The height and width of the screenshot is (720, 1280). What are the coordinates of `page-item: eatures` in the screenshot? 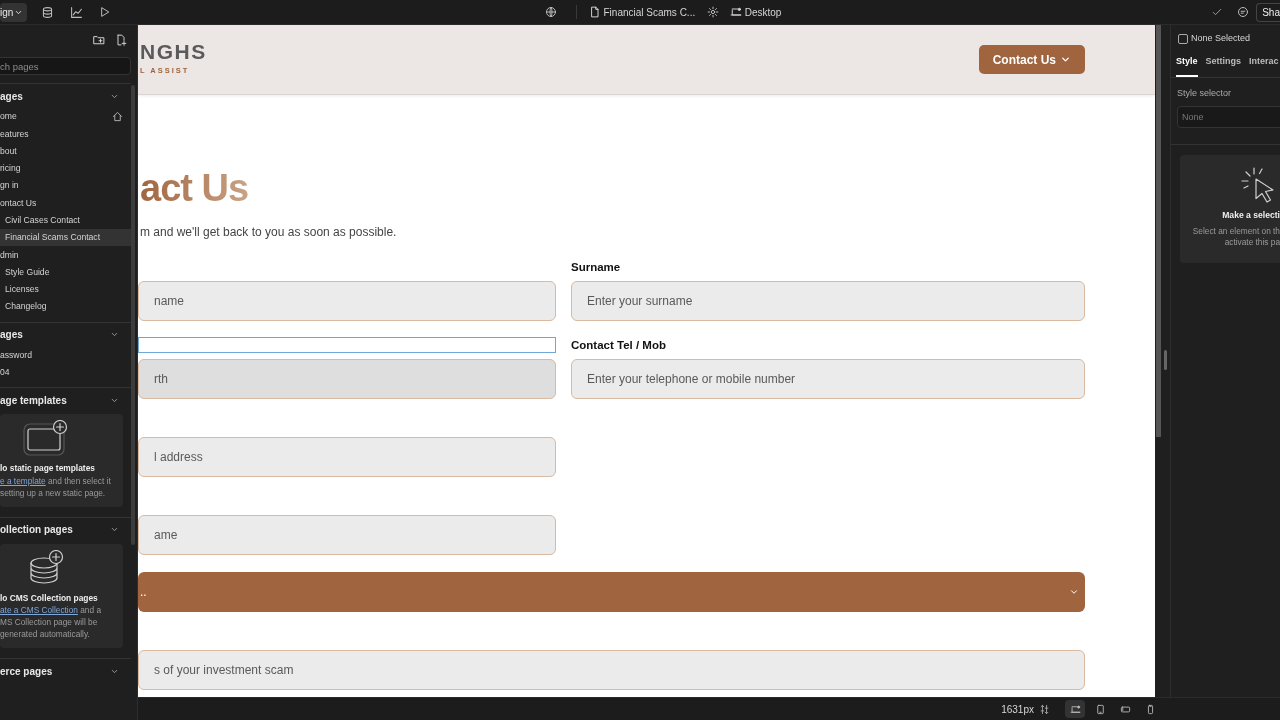 It's located at (65, 134).